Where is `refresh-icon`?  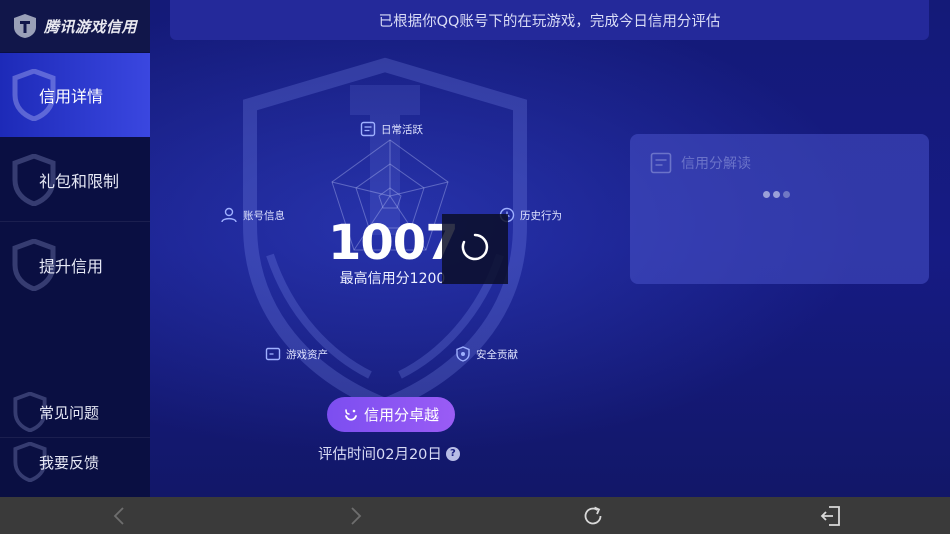 refresh-icon is located at coordinates (593, 515).